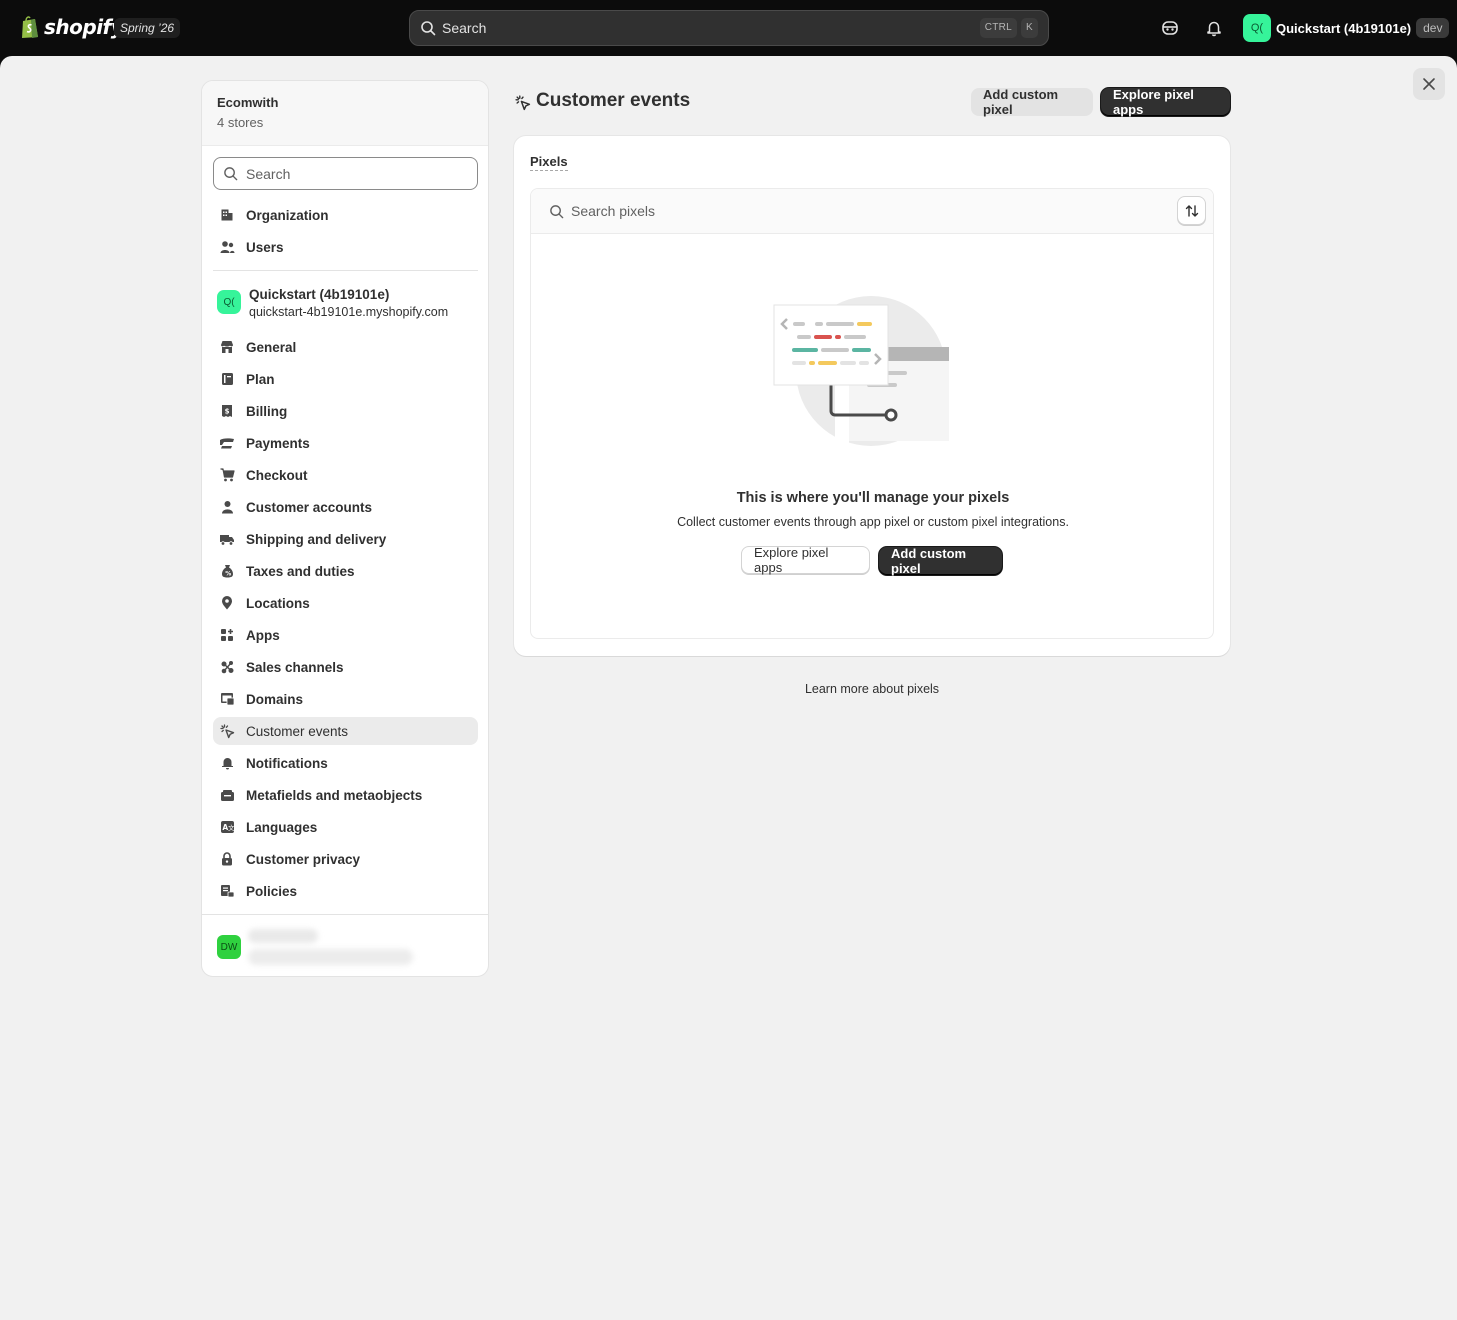 Image resolution: width=1457 pixels, height=1320 pixels. What do you see at coordinates (345, 603) in the screenshot?
I see `sidebar-item-locations: Locations` at bounding box center [345, 603].